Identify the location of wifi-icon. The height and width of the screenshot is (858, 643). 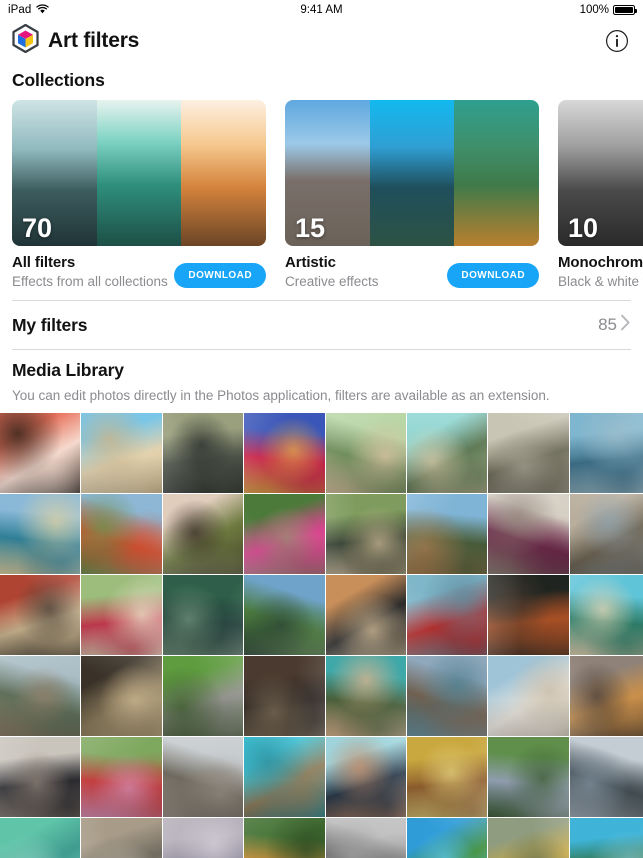
(43, 10).